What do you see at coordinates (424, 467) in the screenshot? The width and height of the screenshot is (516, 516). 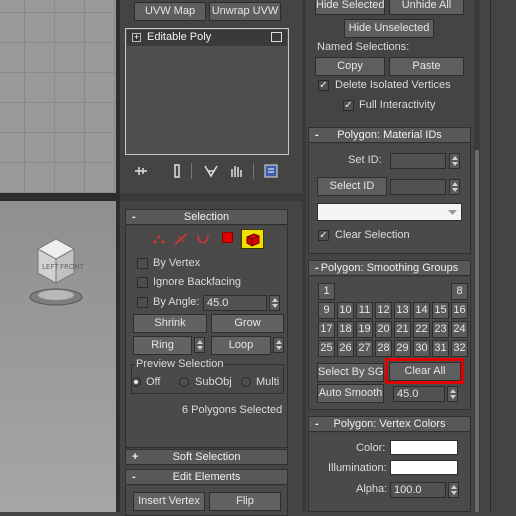 I see `illumination-swatch` at bounding box center [424, 467].